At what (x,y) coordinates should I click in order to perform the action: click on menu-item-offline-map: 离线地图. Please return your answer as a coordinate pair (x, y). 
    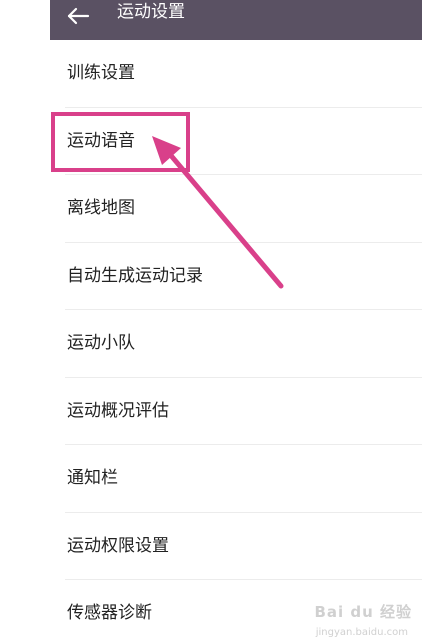
    Looking at the image, I should click on (243, 209).